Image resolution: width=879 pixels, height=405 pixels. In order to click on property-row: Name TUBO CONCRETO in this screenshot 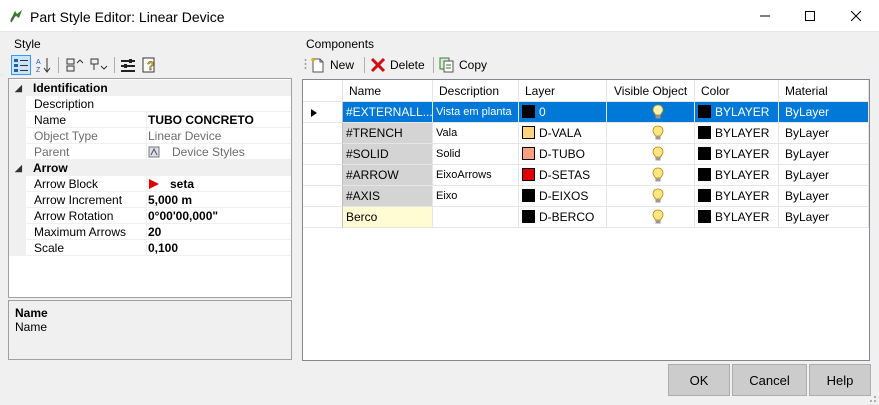, I will do `click(150, 120)`.